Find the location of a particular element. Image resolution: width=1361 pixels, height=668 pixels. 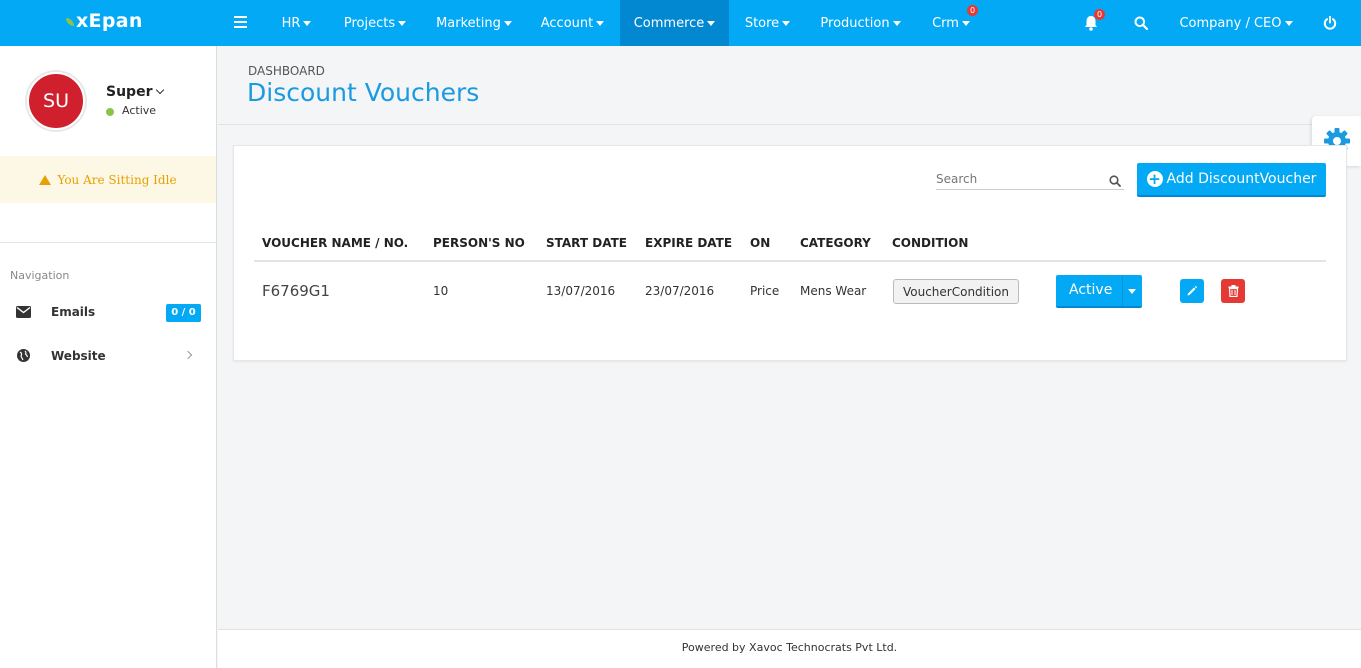

add-discount-voucher-button: + Add DiscountVoucher is located at coordinates (1231, 180).